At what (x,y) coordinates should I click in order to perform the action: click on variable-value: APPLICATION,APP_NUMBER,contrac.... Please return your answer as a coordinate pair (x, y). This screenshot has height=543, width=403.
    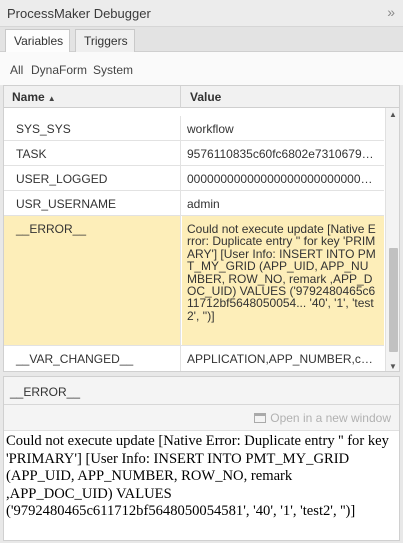
    Looking at the image, I should click on (285, 359).